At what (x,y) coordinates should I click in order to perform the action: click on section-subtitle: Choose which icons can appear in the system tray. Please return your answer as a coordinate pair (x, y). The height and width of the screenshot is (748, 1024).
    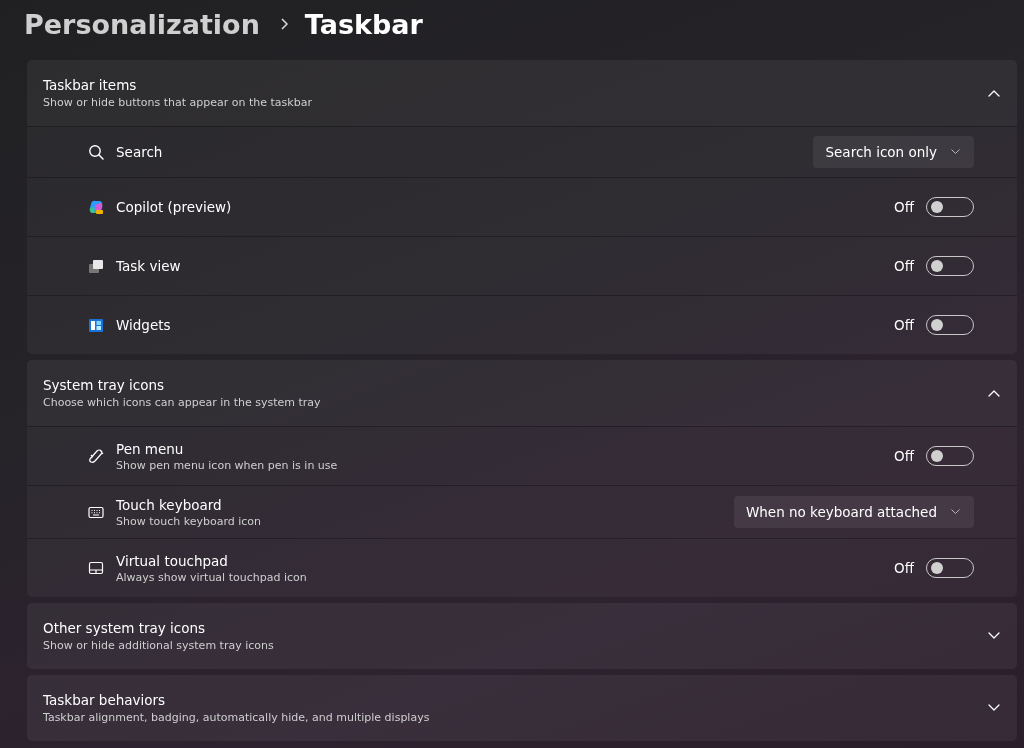
    Looking at the image, I should click on (182, 402).